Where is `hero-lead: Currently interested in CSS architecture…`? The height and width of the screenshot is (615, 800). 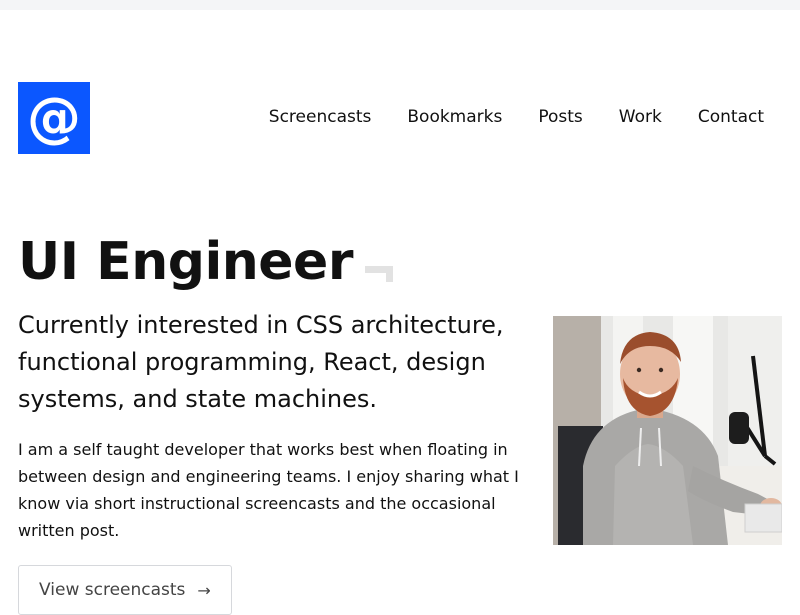
hero-lead: Currently interested in CSS architecture… is located at coordinates (261, 362).